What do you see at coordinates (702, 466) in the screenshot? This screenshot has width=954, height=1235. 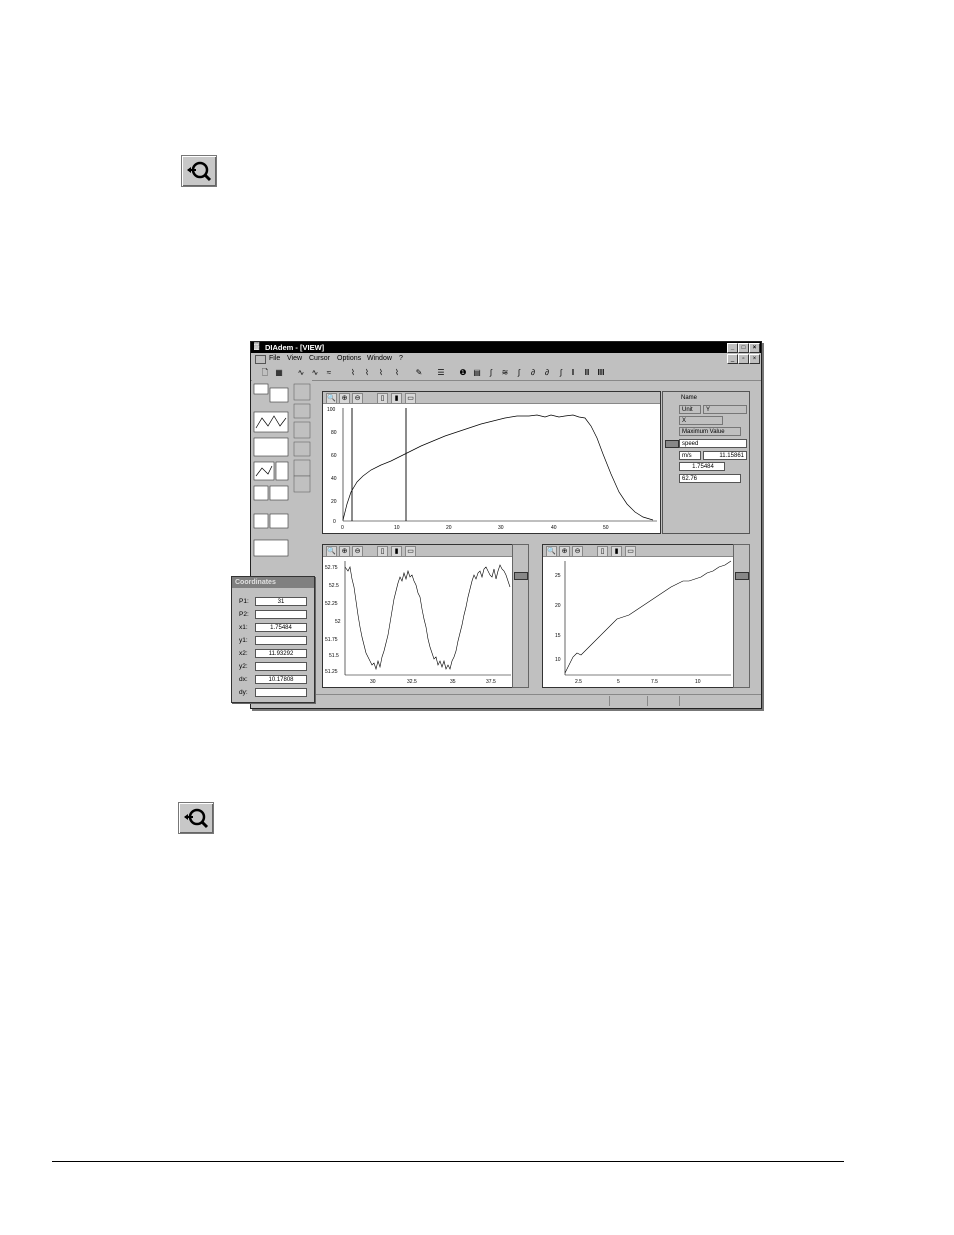 I see `x-field: 1.75484` at bounding box center [702, 466].